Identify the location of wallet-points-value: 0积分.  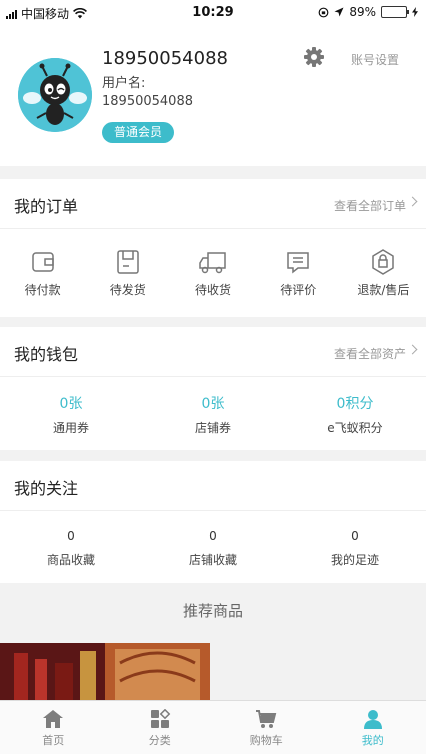
(355, 404).